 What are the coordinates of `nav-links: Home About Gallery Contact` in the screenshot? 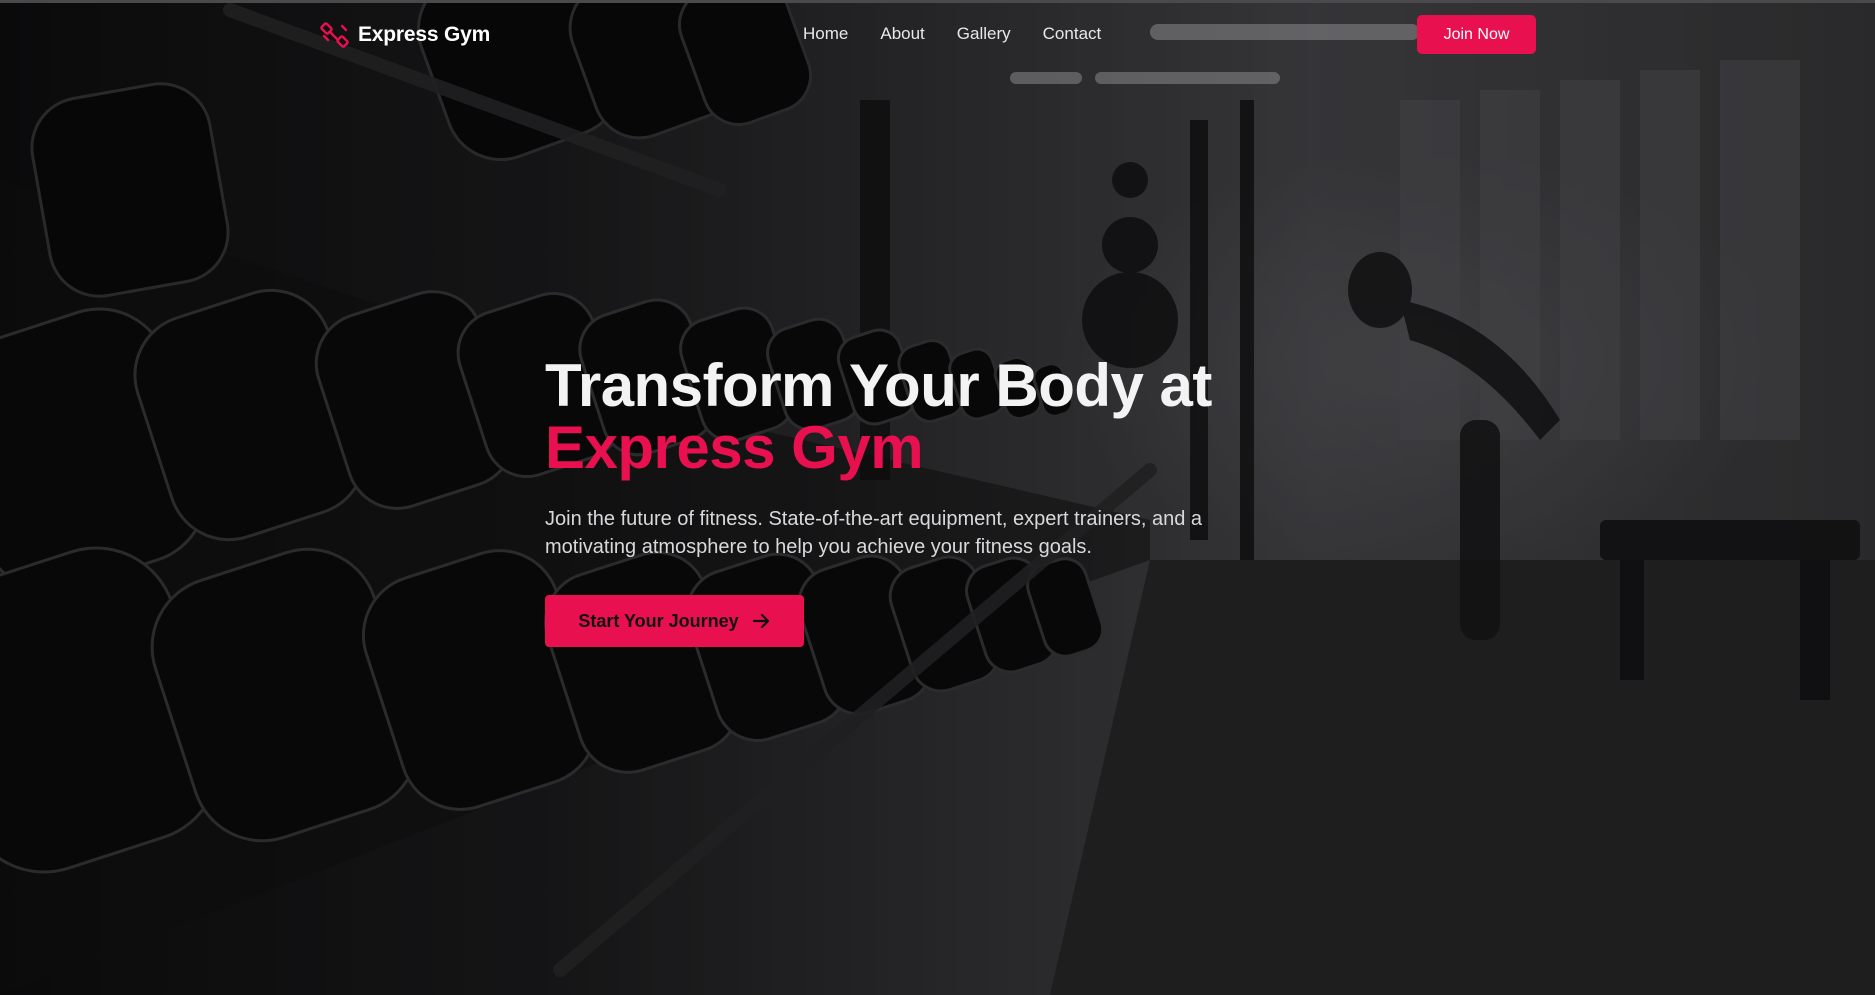 It's located at (952, 34).